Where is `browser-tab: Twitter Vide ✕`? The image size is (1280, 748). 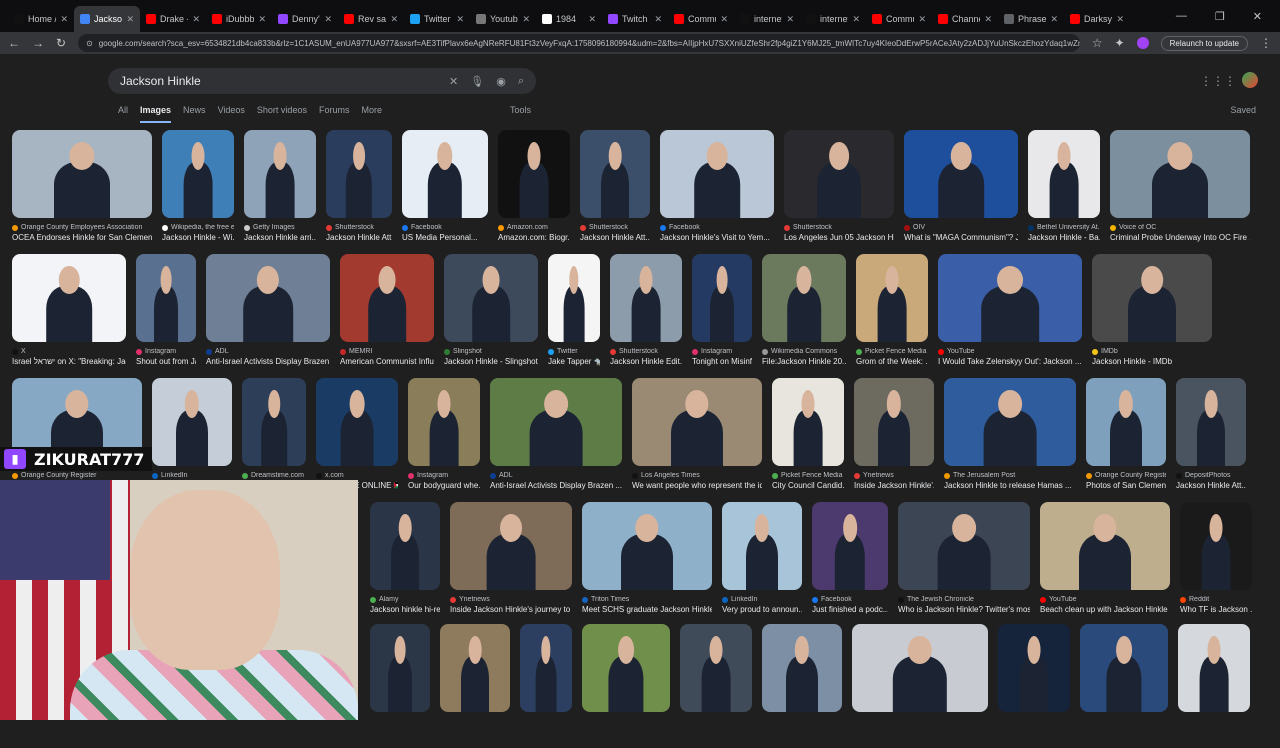
browser-tab: Twitter Vide ✕ is located at coordinates (437, 19).